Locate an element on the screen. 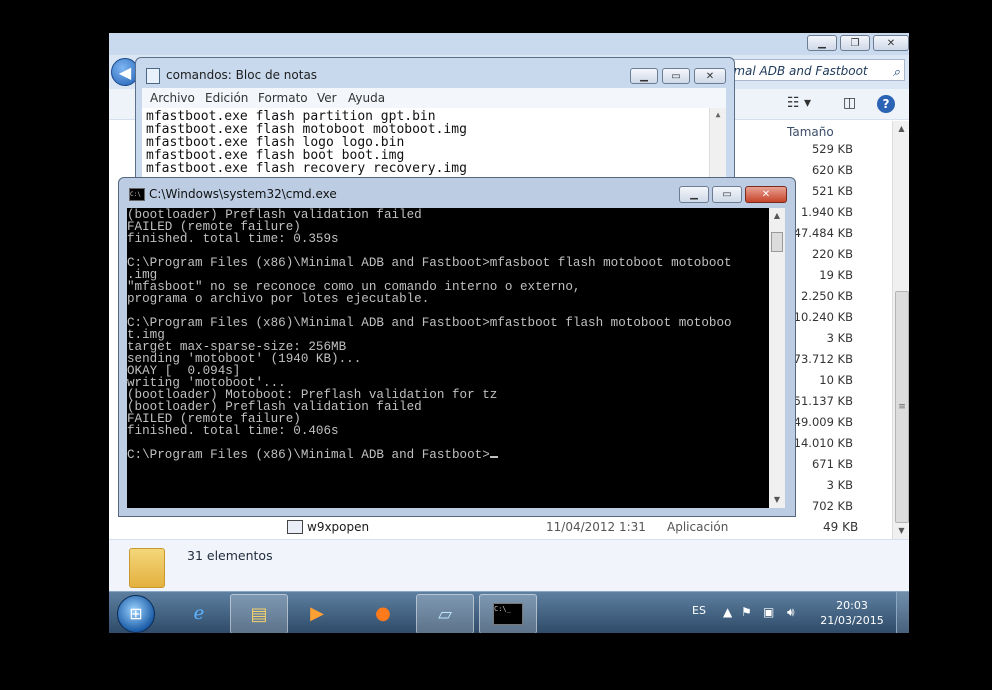 The height and width of the screenshot is (690, 992). show-desktop-button is located at coordinates (902, 612).